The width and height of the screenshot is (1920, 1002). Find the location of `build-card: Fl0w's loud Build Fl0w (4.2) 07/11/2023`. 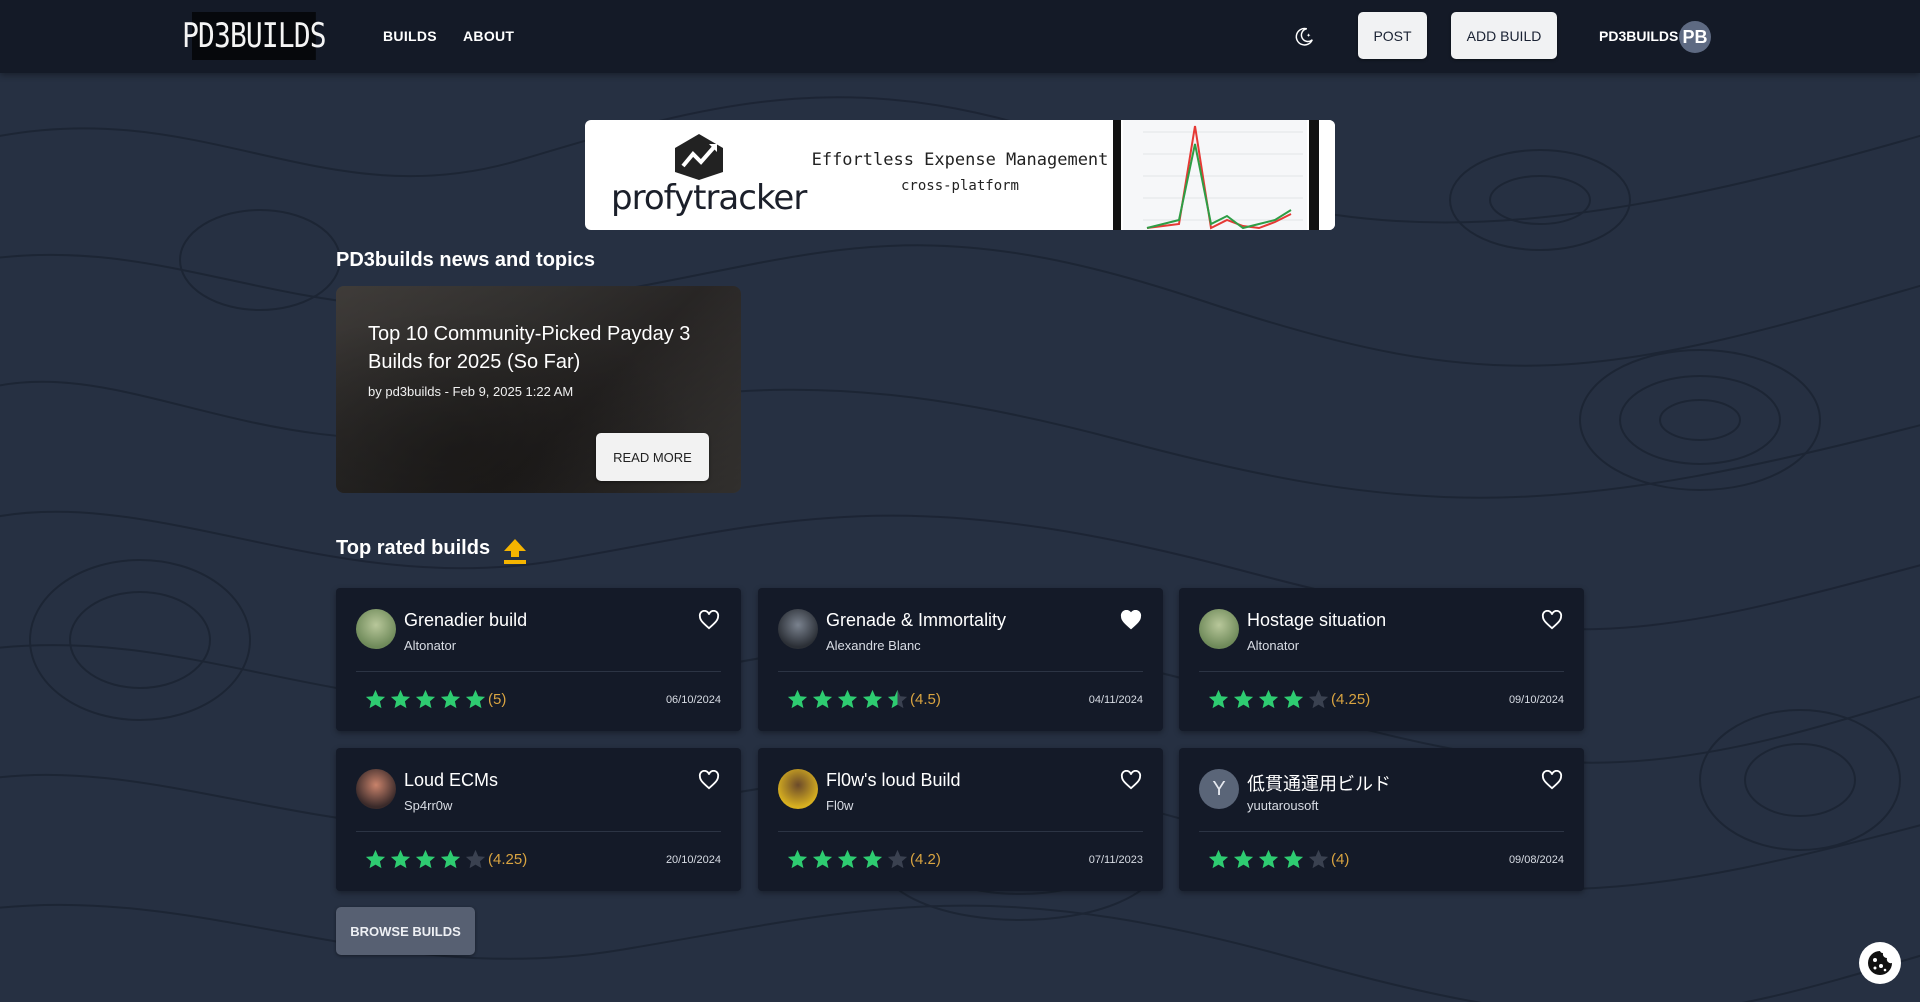

build-card: Fl0w's loud Build Fl0w (4.2) 07/11/2023 is located at coordinates (960, 819).